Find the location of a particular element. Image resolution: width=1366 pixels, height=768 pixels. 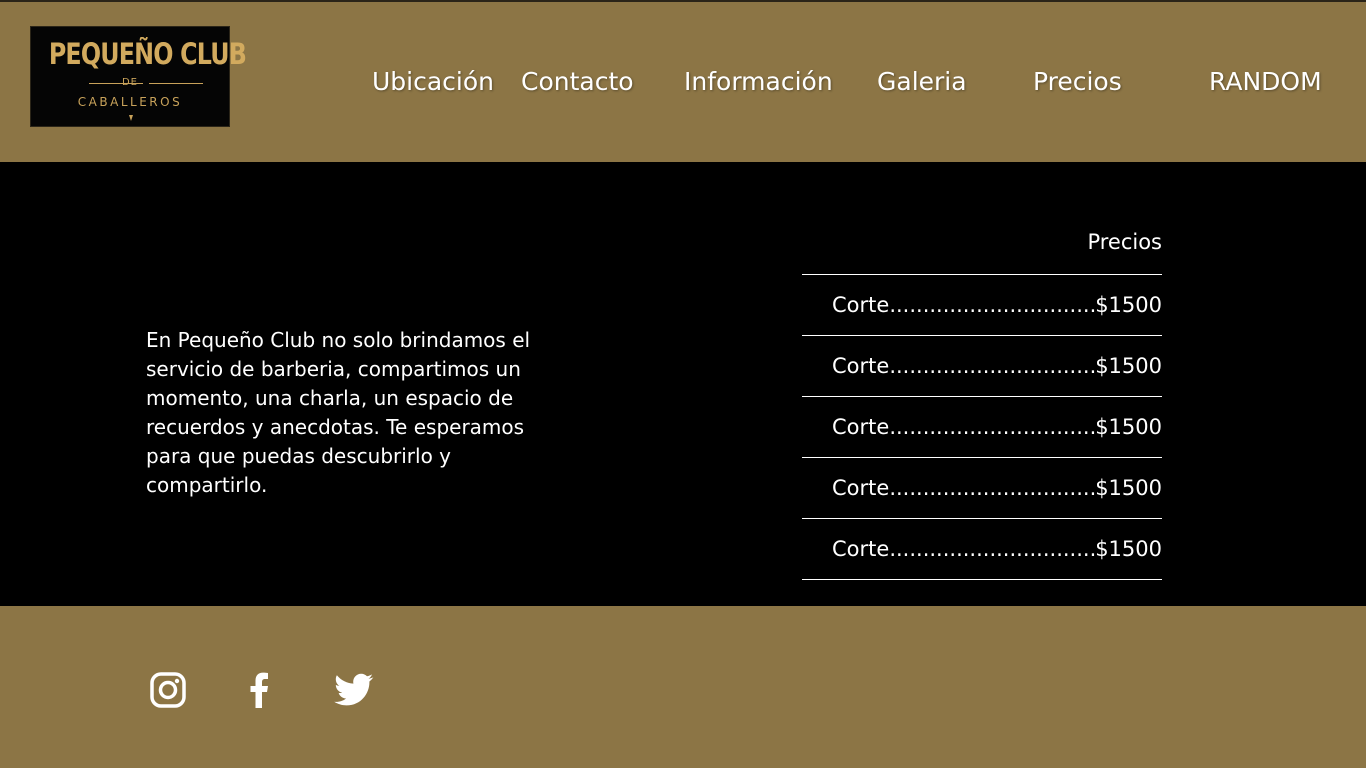

logo-divider-right is located at coordinates (176, 83).